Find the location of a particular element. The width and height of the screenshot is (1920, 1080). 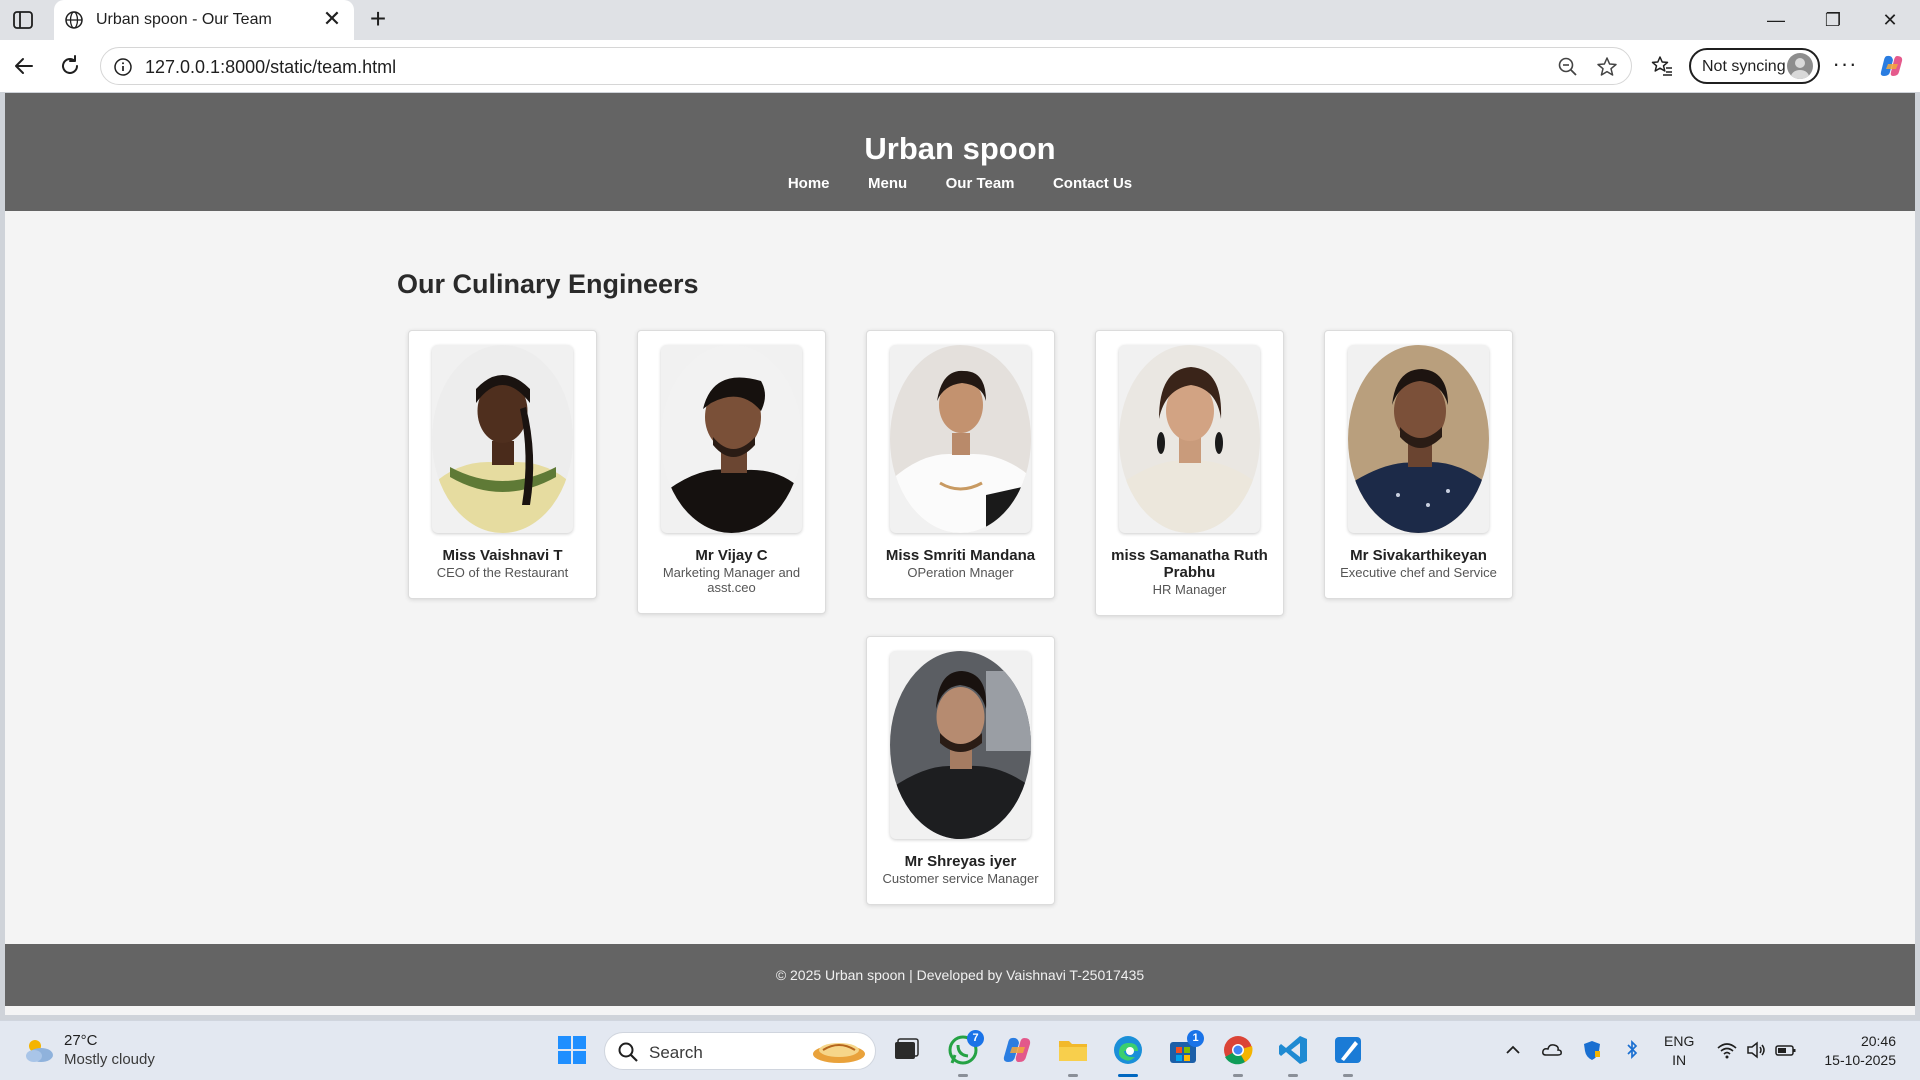

system-clock: 20:46 15-10-2025 is located at coordinates (1853, 1051).